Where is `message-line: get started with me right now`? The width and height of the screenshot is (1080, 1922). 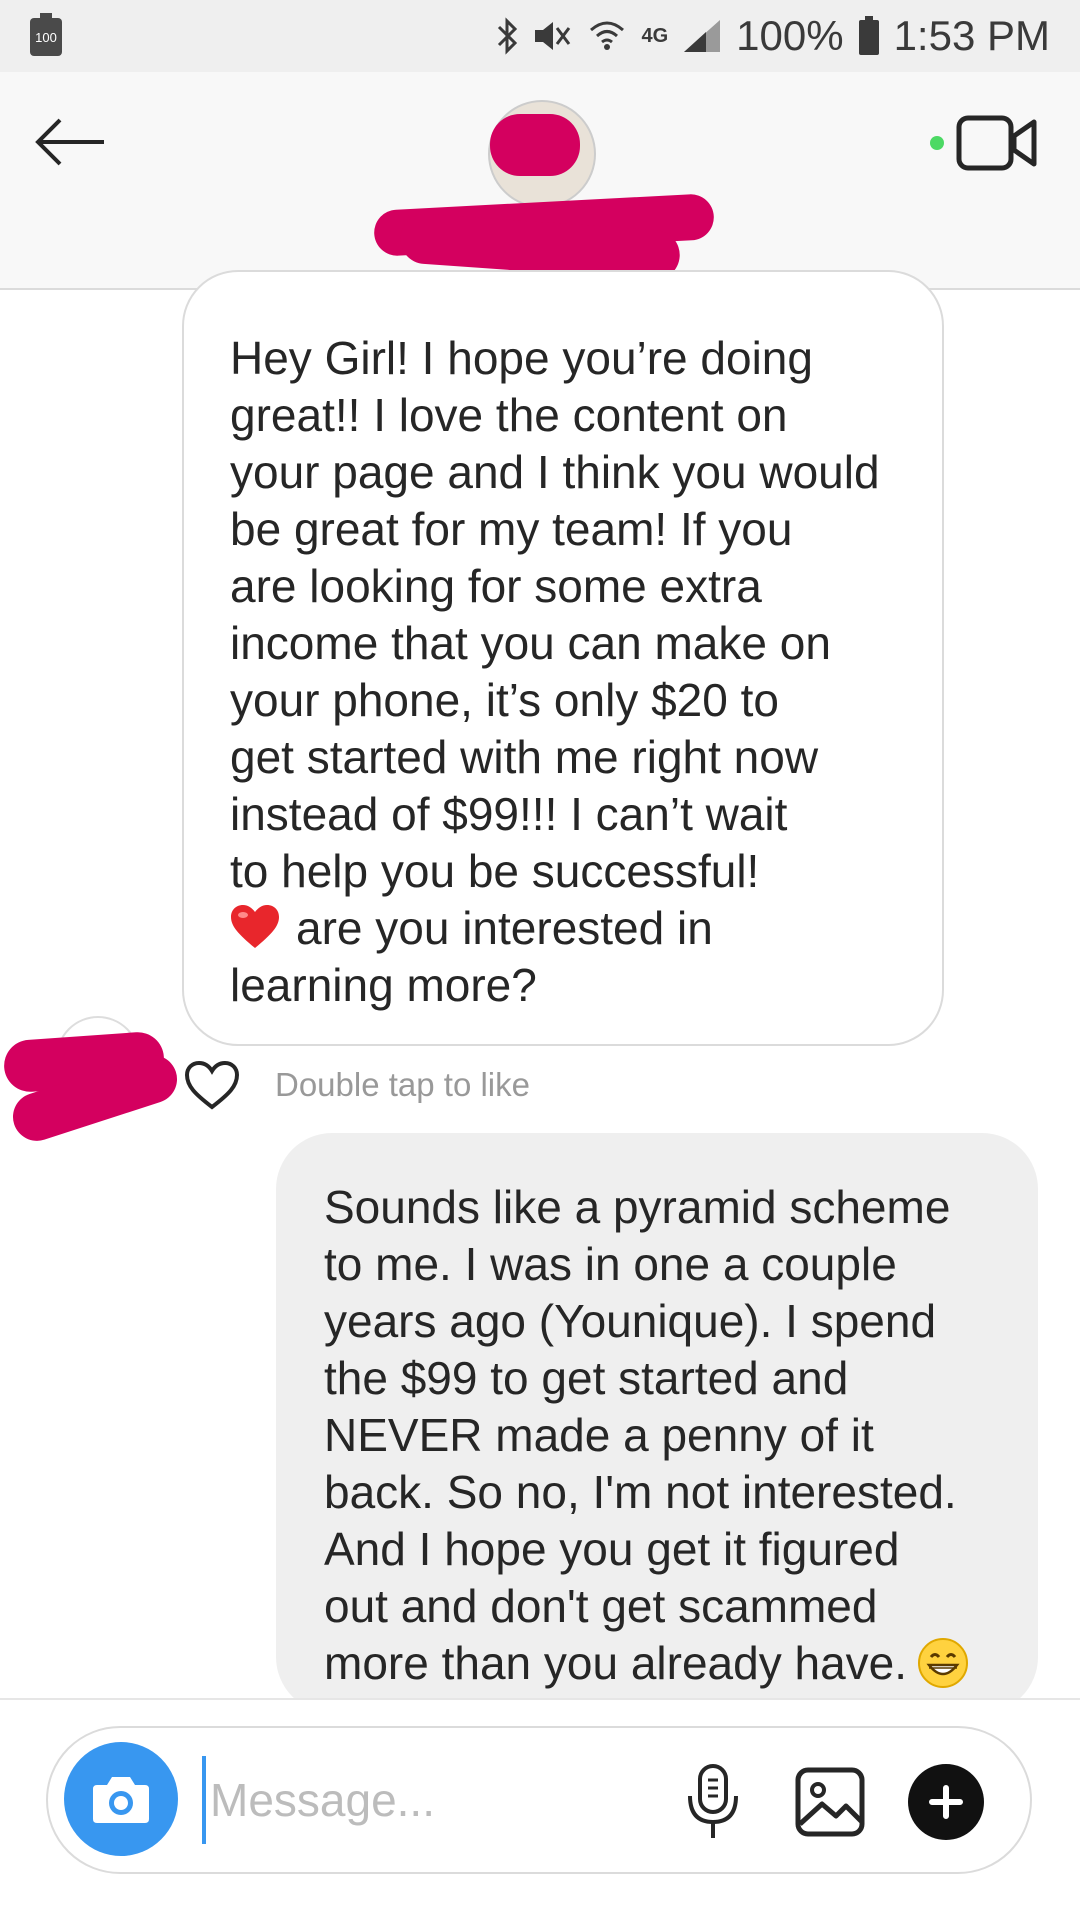
message-line: get started with me right now is located at coordinates (524, 757).